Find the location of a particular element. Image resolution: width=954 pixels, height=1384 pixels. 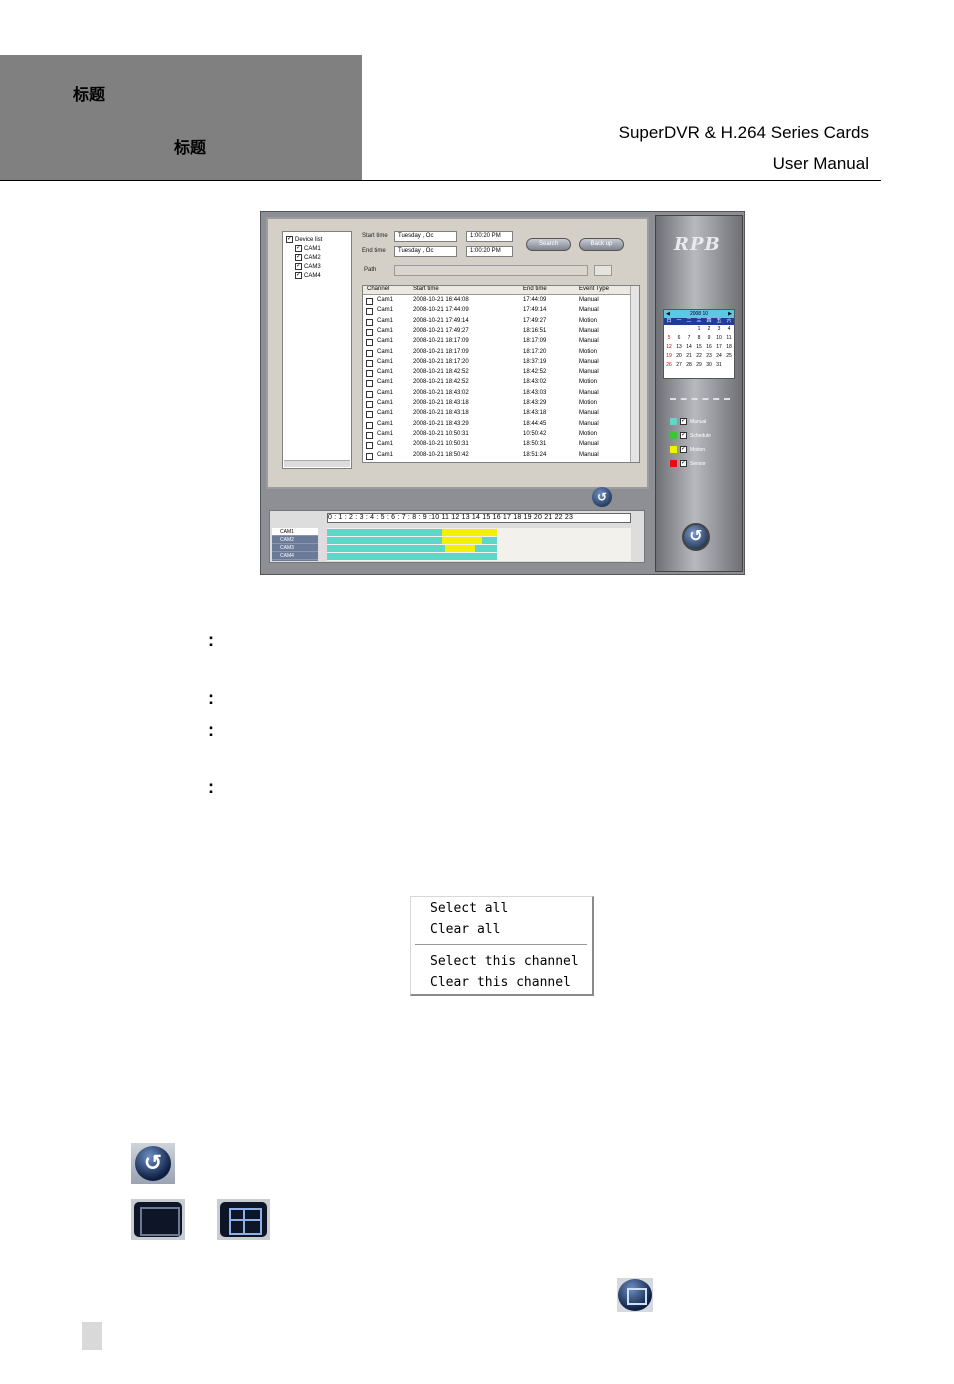

device-tree-root: ✓ Device list is located at coordinates (304, 239).